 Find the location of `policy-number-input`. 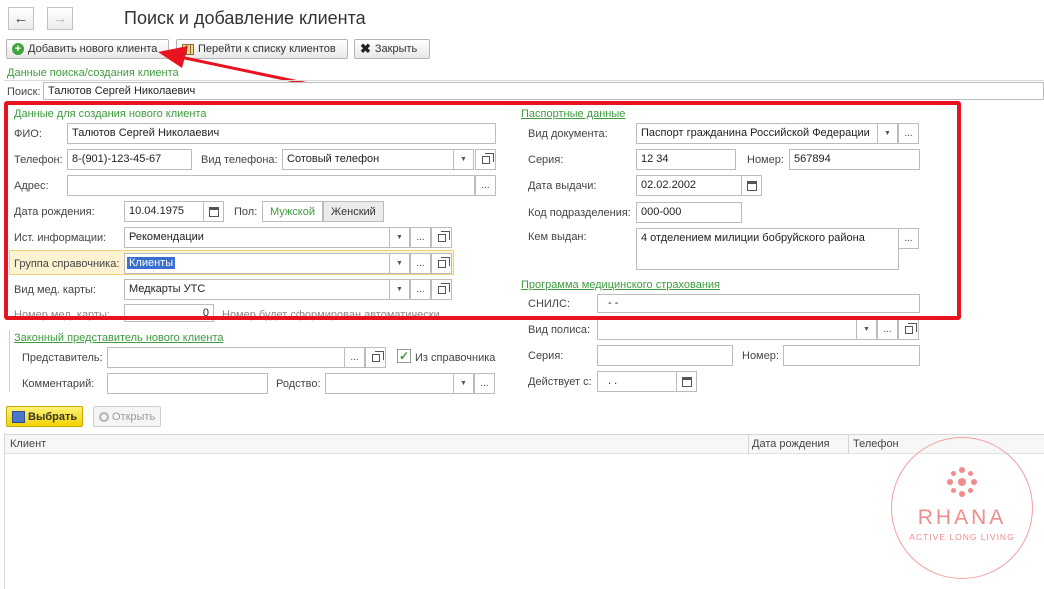

policy-number-input is located at coordinates (851, 355).